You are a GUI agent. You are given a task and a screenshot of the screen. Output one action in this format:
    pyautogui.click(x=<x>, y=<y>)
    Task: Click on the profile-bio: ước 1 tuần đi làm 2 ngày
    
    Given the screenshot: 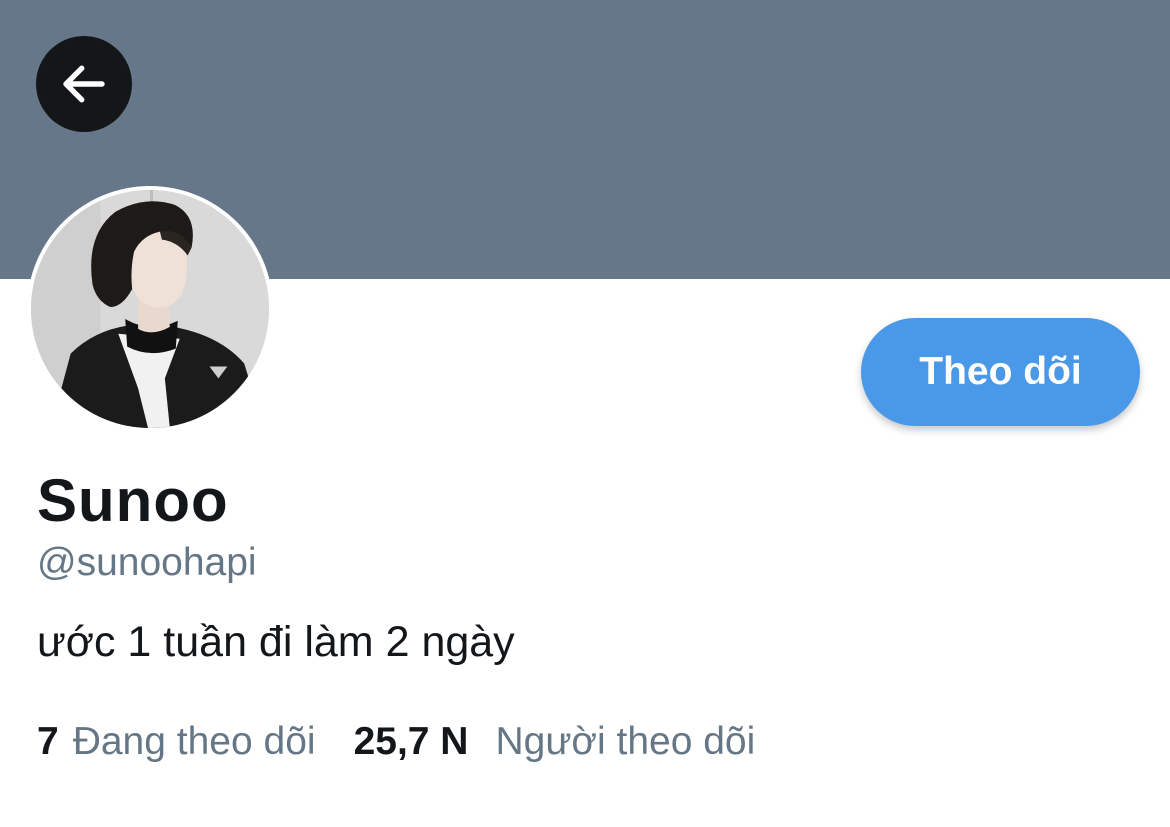 What is the action you would take?
    pyautogui.click(x=276, y=642)
    